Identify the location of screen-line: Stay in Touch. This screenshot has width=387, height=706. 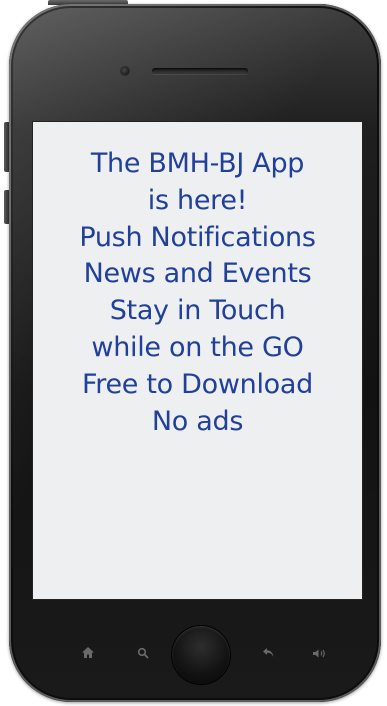
(197, 311).